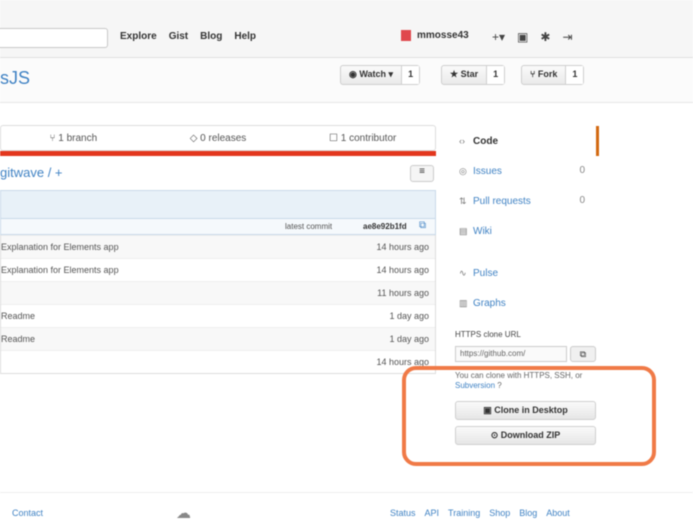  What do you see at coordinates (218, 204) in the screenshot?
I see `commit-tease` at bounding box center [218, 204].